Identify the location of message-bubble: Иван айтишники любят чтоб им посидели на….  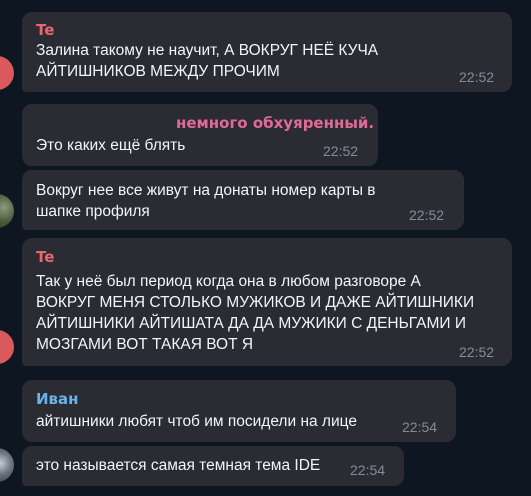
(239, 411).